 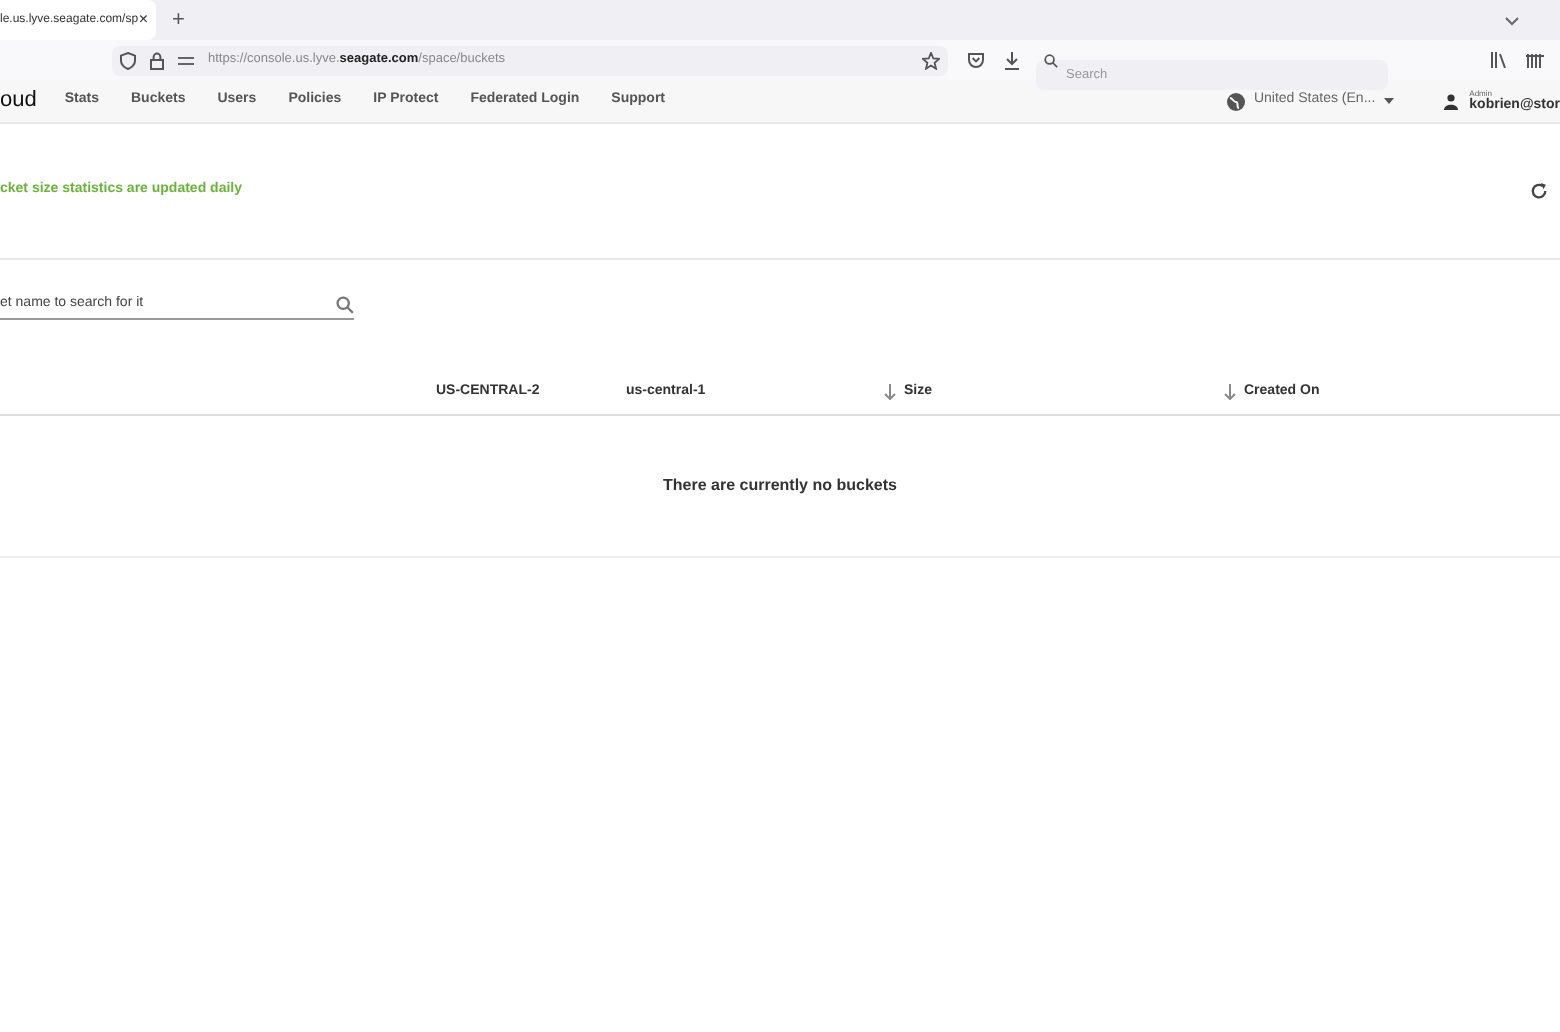 I want to click on chevron-icon, so click(x=1512, y=20).